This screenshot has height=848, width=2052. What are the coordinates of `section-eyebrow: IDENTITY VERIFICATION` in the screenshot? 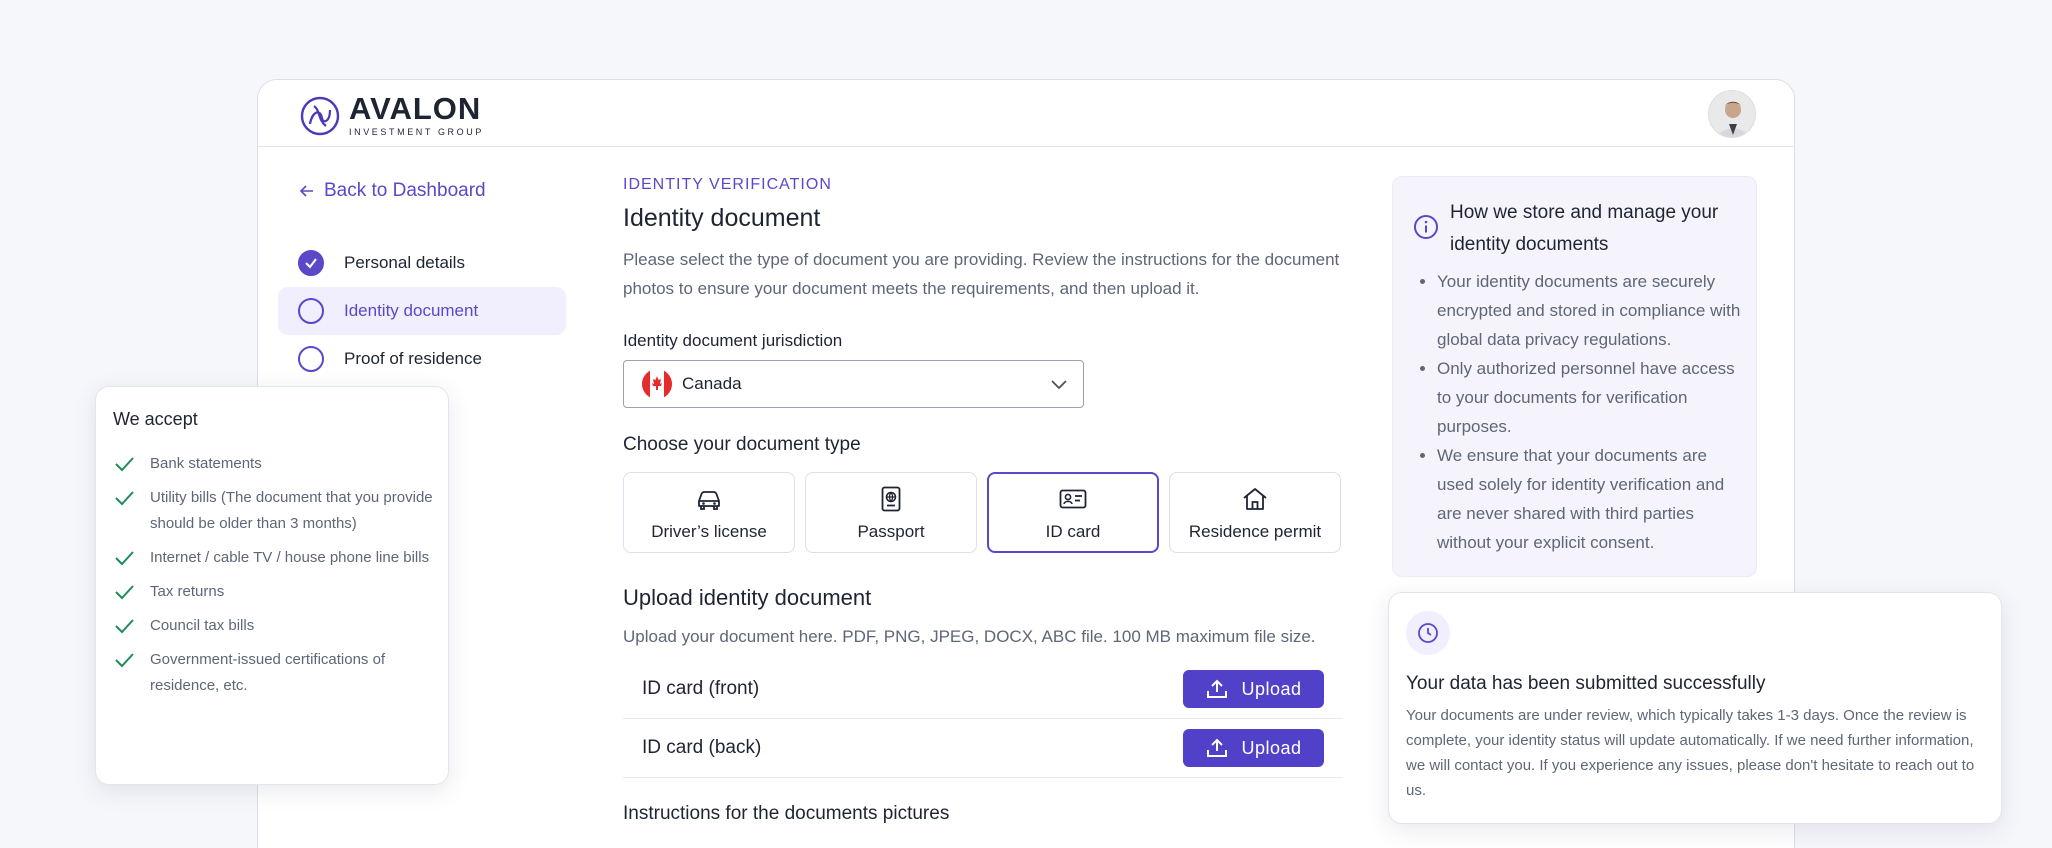 It's located at (727, 184).